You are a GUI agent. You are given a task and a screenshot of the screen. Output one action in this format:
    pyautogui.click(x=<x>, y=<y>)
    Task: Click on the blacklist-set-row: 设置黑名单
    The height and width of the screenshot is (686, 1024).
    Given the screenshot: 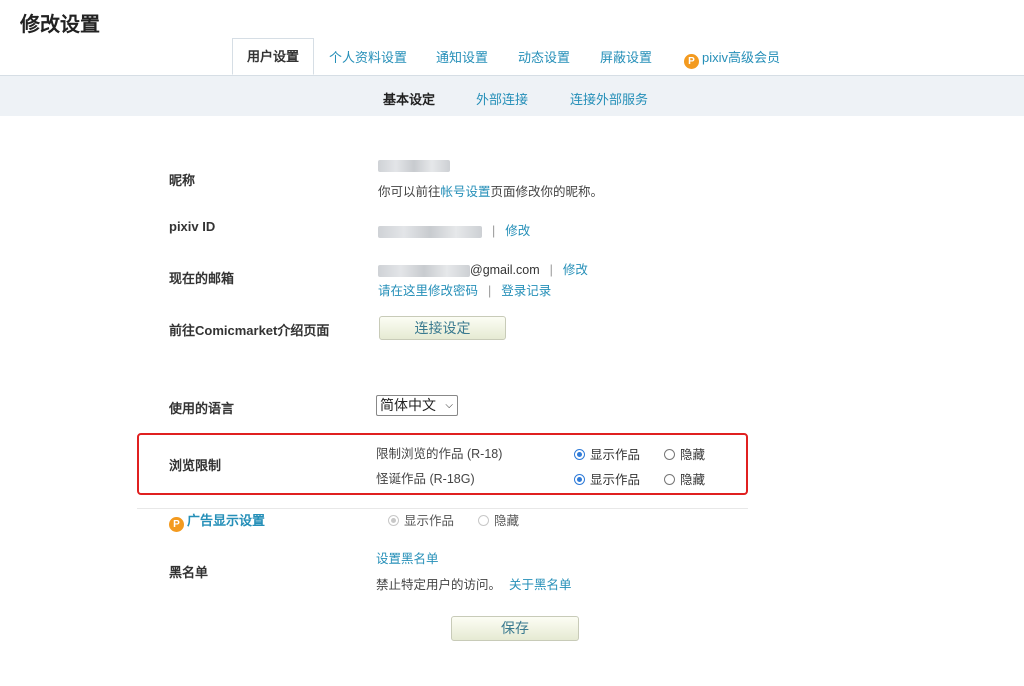 What is the action you would take?
    pyautogui.click(x=407, y=557)
    